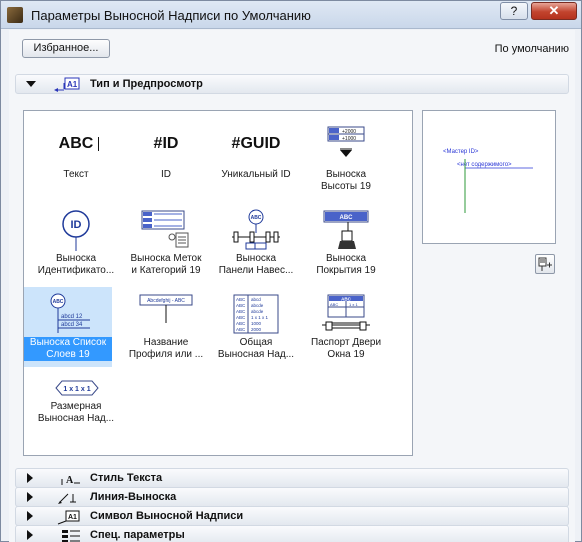 The width and height of the screenshot is (582, 542). Describe the element at coordinates (346, 243) in the screenshot. I see `tile-cover: ABC Выноска Покрытия 19` at that location.